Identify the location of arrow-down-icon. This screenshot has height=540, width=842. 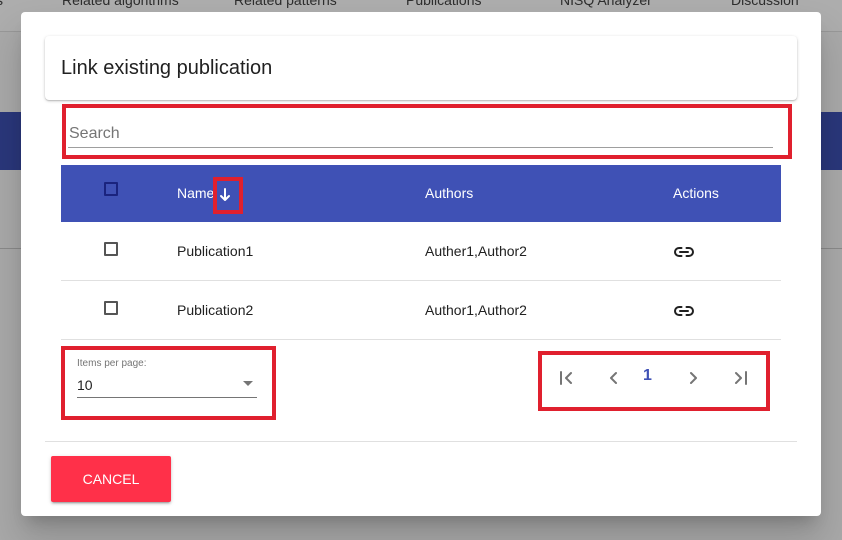
(225, 195).